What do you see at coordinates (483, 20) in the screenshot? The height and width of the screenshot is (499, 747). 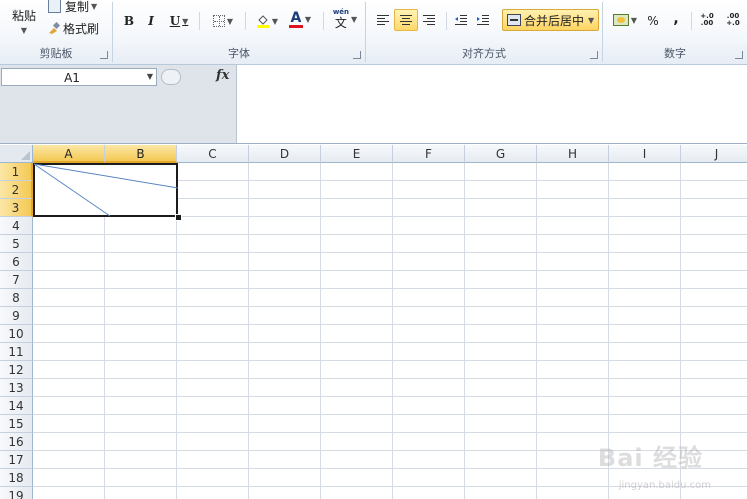 I see `increase-indent-button` at bounding box center [483, 20].